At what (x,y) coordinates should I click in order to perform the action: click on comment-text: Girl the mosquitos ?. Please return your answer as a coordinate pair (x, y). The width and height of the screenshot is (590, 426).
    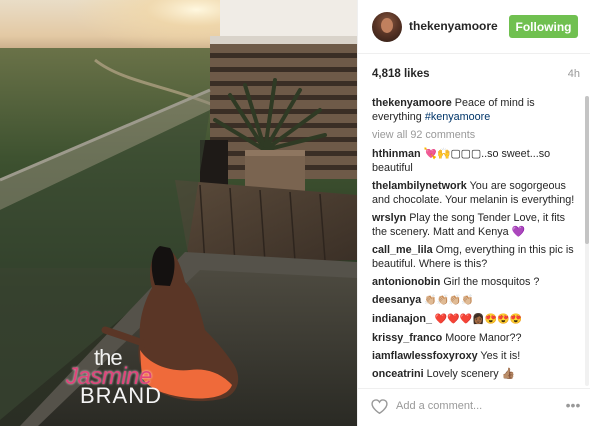
    Looking at the image, I should click on (490, 282).